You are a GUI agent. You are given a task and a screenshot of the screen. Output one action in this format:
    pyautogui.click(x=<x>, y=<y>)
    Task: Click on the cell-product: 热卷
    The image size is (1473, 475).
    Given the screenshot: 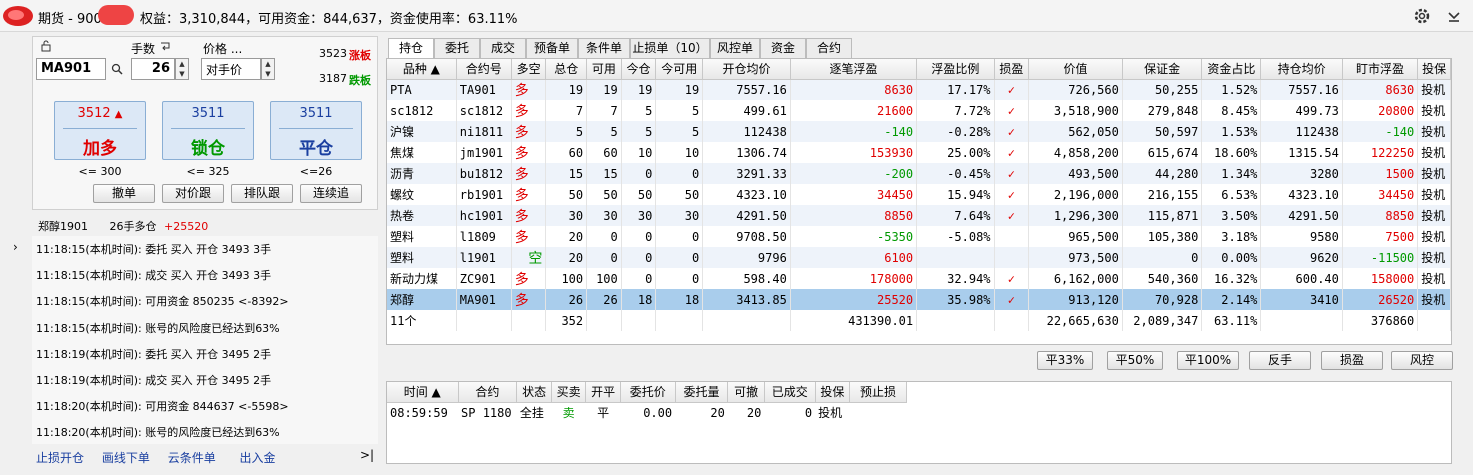 What is the action you would take?
    pyautogui.click(x=422, y=215)
    